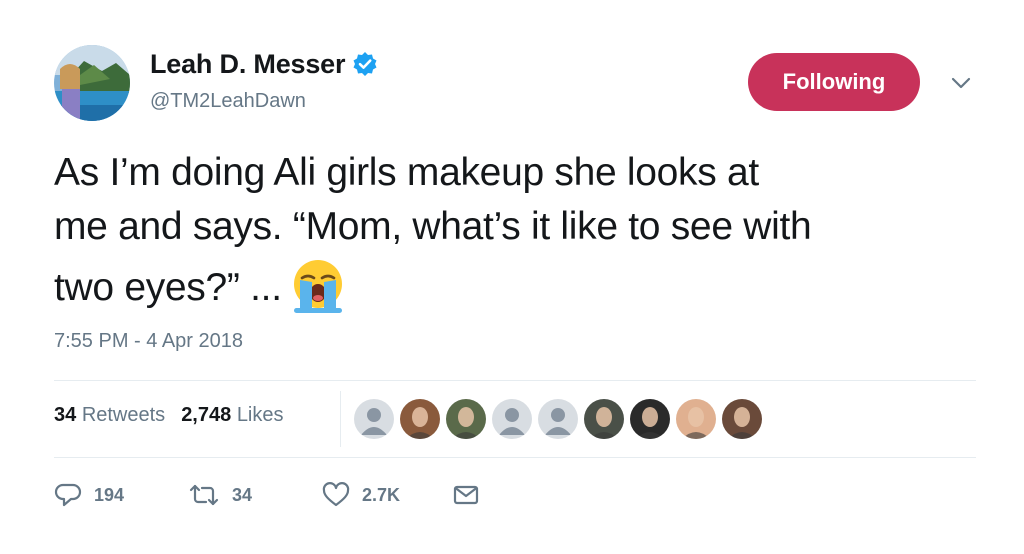 This screenshot has height=554, width=1024. I want to click on stats-separator, so click(340, 419).